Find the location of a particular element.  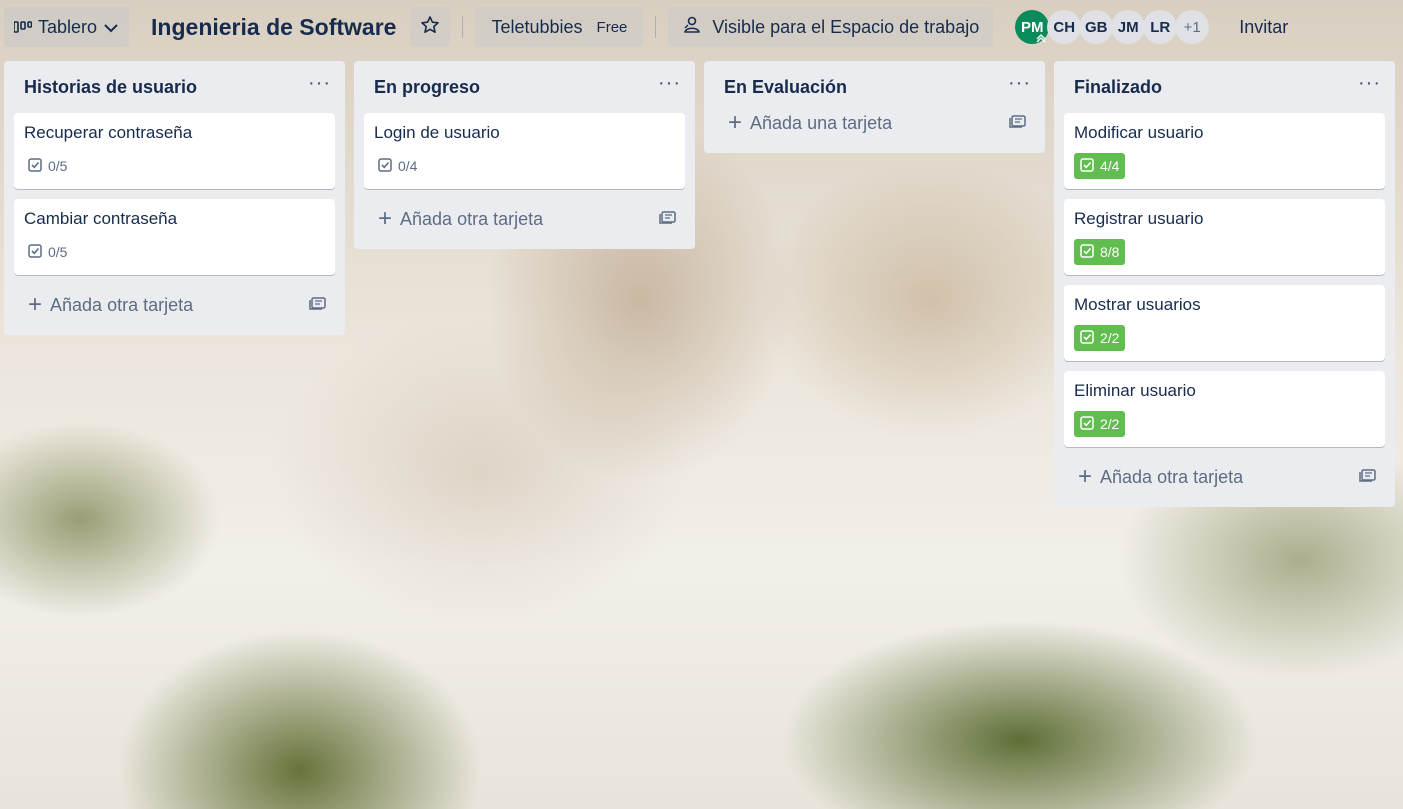

visibility-button: Visible para el Espacio de trabajo is located at coordinates (831, 27).